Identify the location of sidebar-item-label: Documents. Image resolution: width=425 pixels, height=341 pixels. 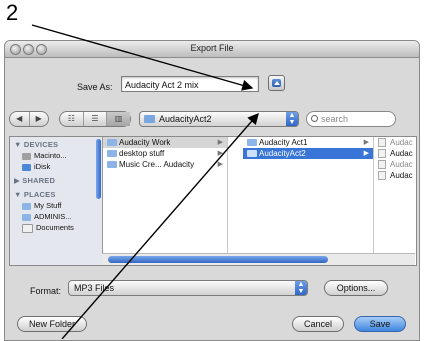
(55, 227).